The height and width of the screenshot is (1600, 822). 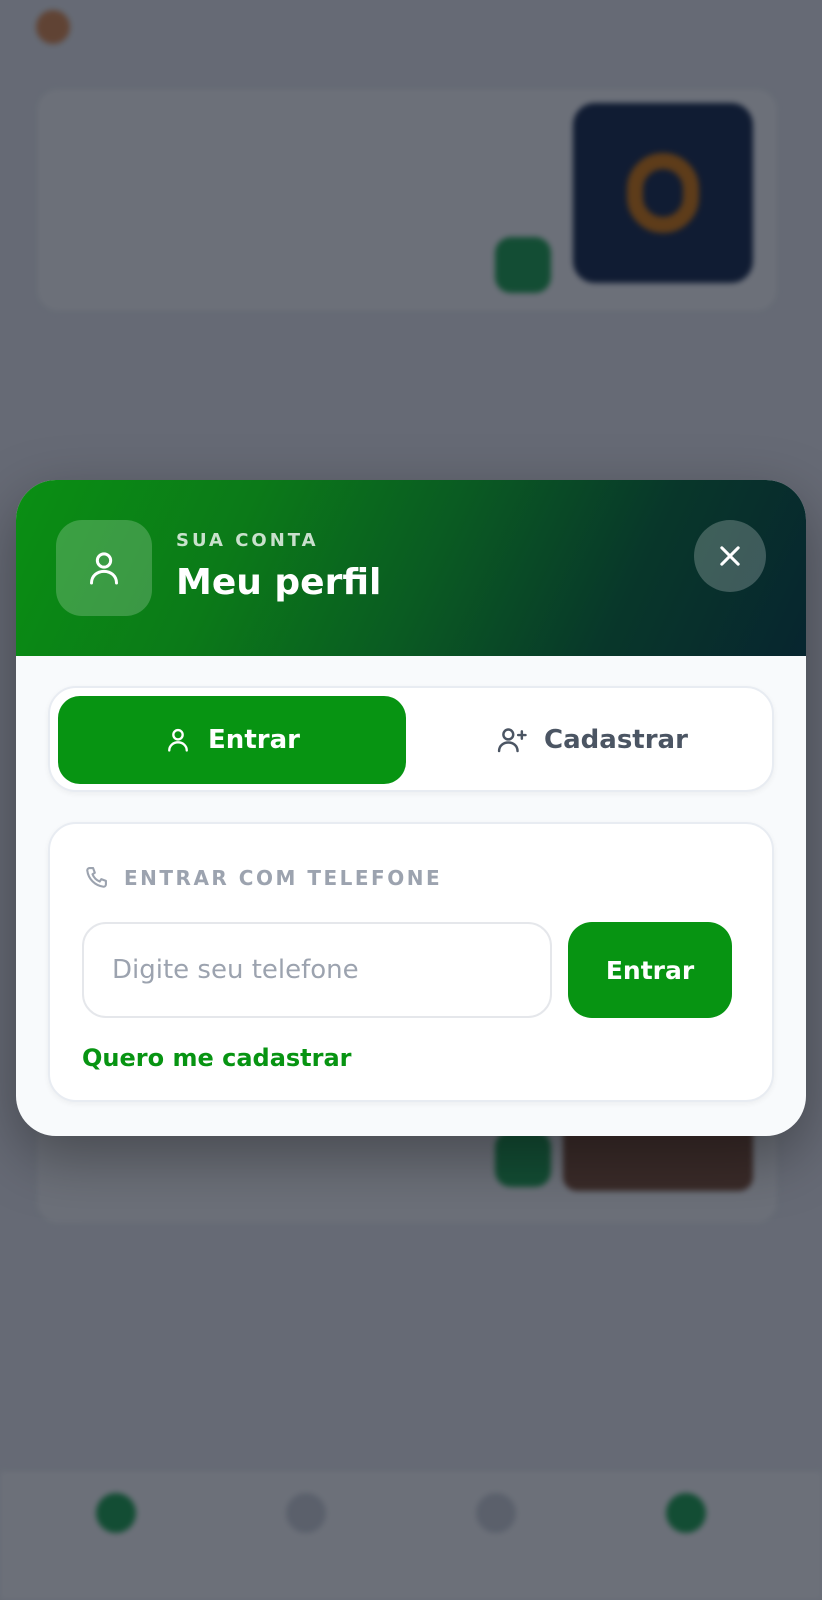 What do you see at coordinates (317, 970) in the screenshot?
I see `phone-input` at bounding box center [317, 970].